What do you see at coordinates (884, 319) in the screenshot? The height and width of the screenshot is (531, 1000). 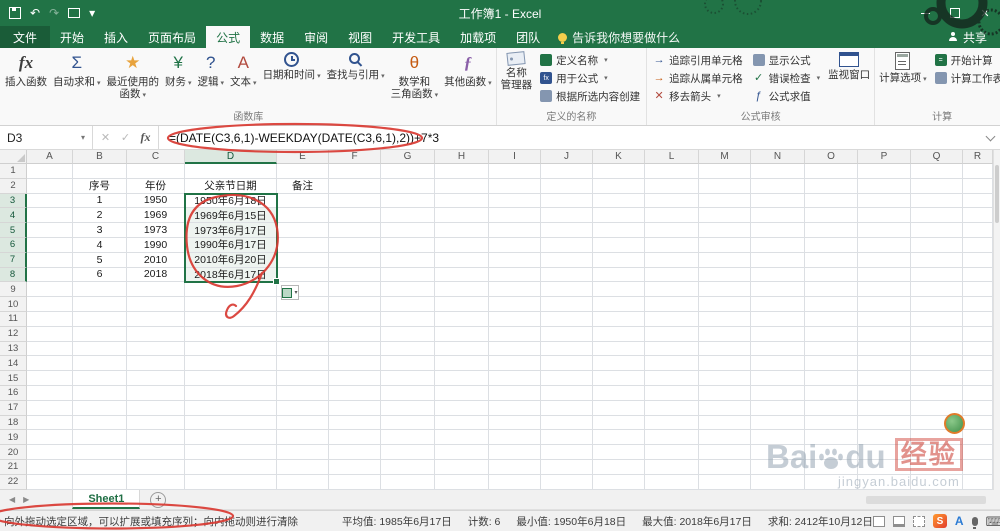 I see `cell-P11` at bounding box center [884, 319].